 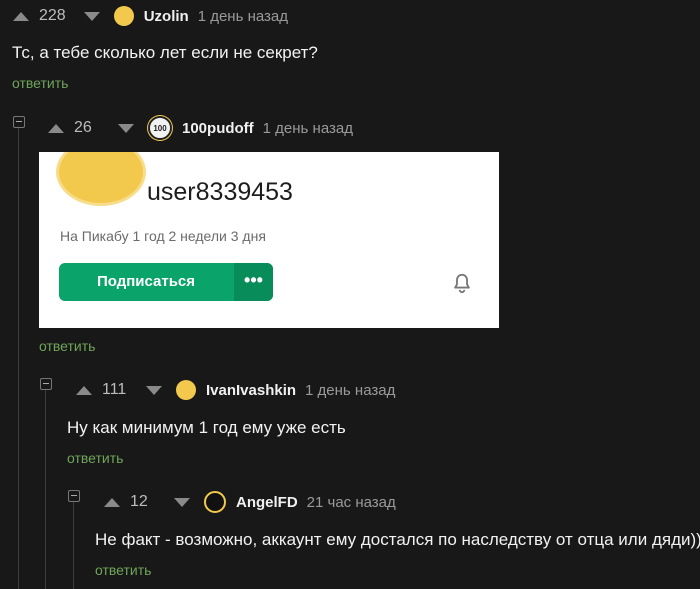 I want to click on comment-header: 228 Uzolin 1 день назад, so click(x=150, y=16).